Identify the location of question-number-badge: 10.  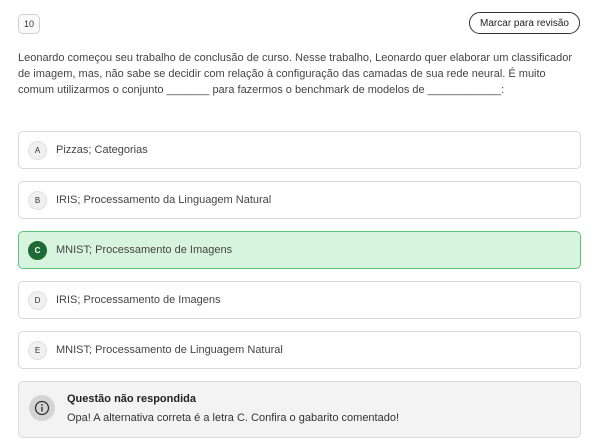
(29, 24).